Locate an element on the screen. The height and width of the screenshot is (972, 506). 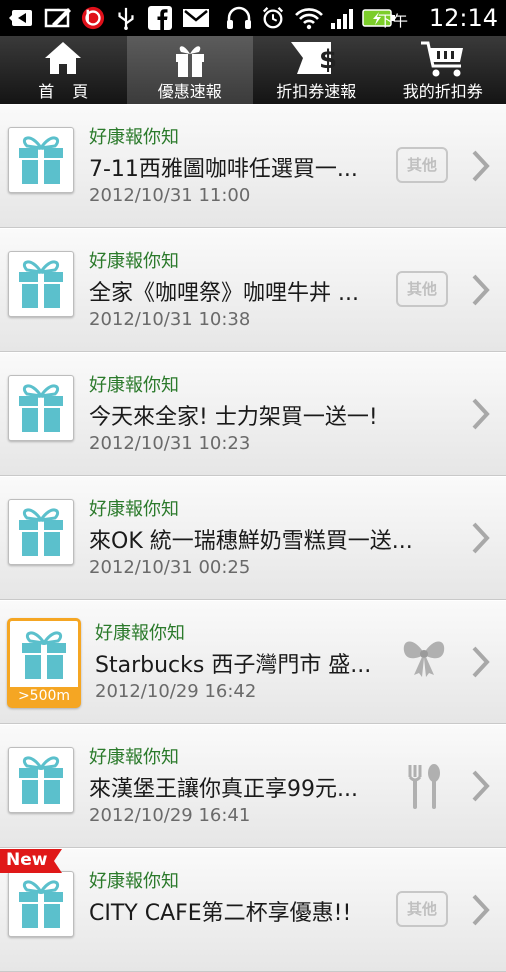
tab-bar: 首頁 優惠速報 $ 折扣券速報 我的折扣券 is located at coordinates (253, 70).